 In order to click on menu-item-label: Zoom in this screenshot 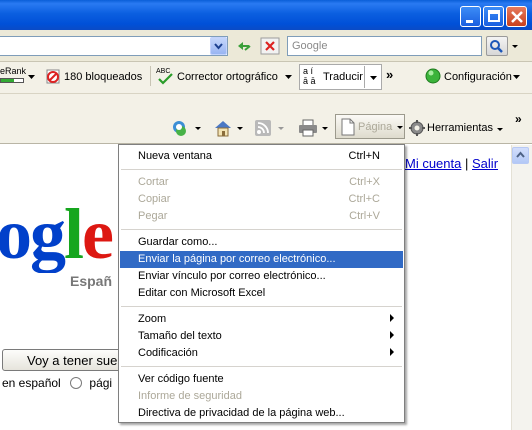, I will do `click(152, 319)`.